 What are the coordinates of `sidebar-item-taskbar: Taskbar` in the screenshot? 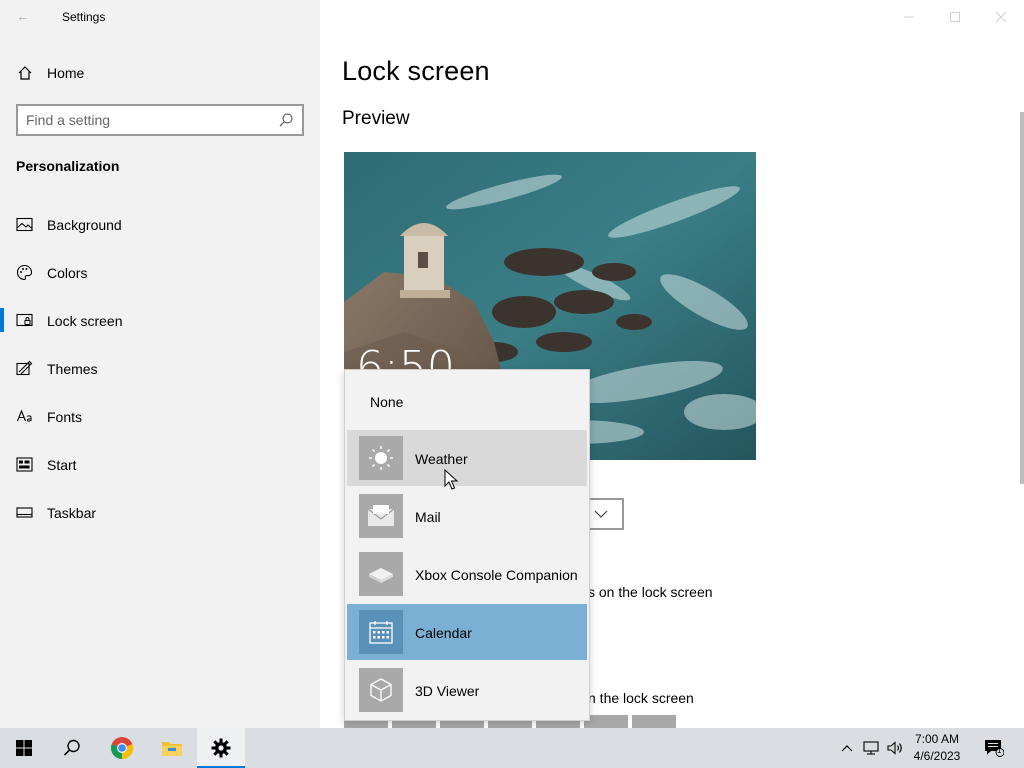 It's located at (160, 512).